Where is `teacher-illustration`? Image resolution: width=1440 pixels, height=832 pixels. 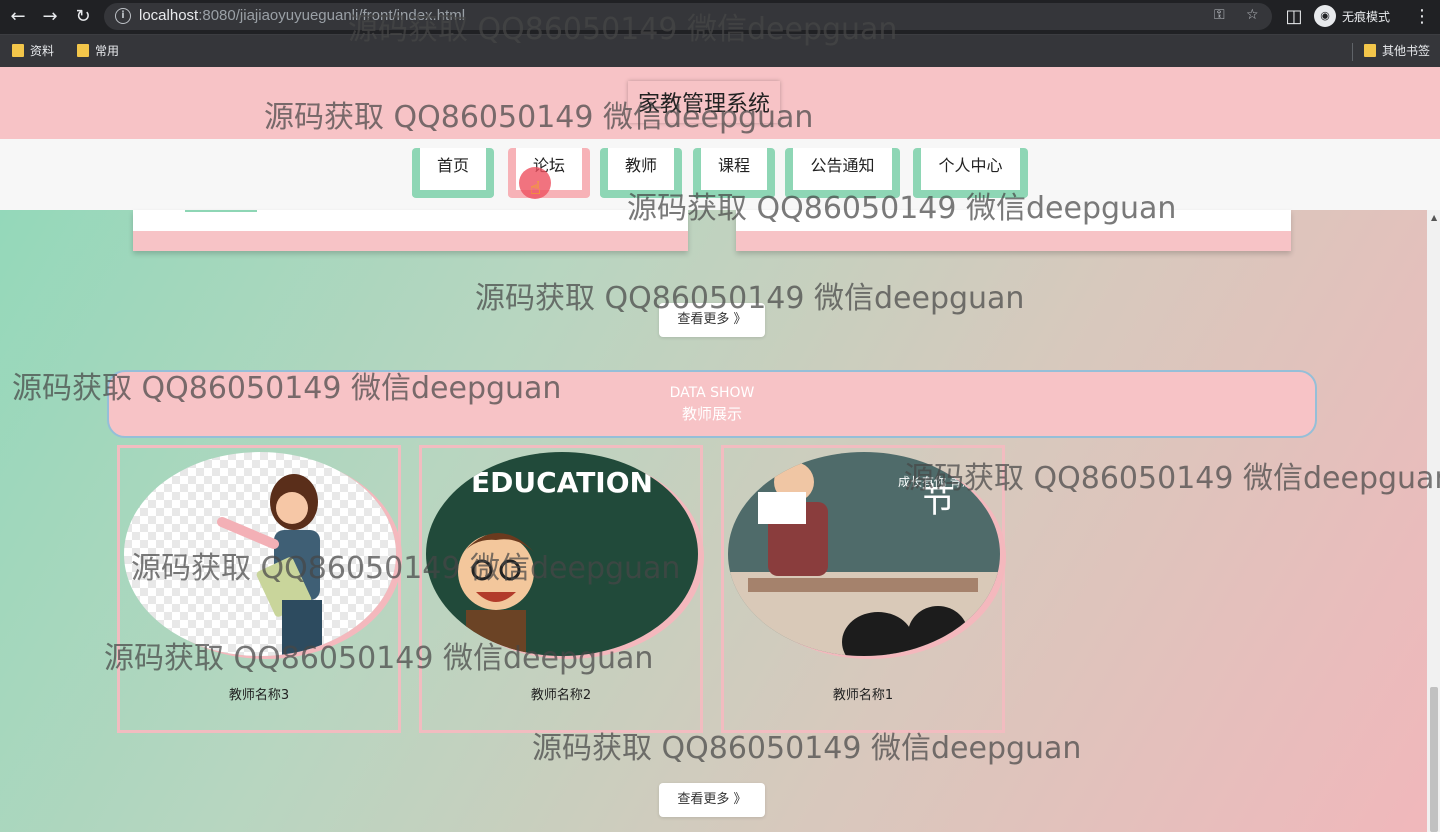 teacher-illustration is located at coordinates (269, 565).